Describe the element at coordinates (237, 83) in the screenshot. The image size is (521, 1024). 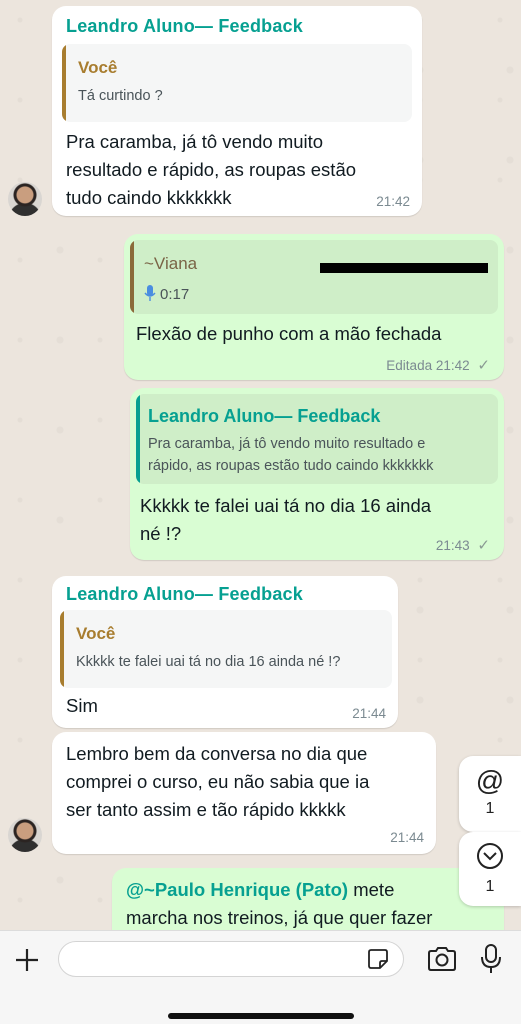
I see `quoted-message: Você Tá curtindo ?` at that location.